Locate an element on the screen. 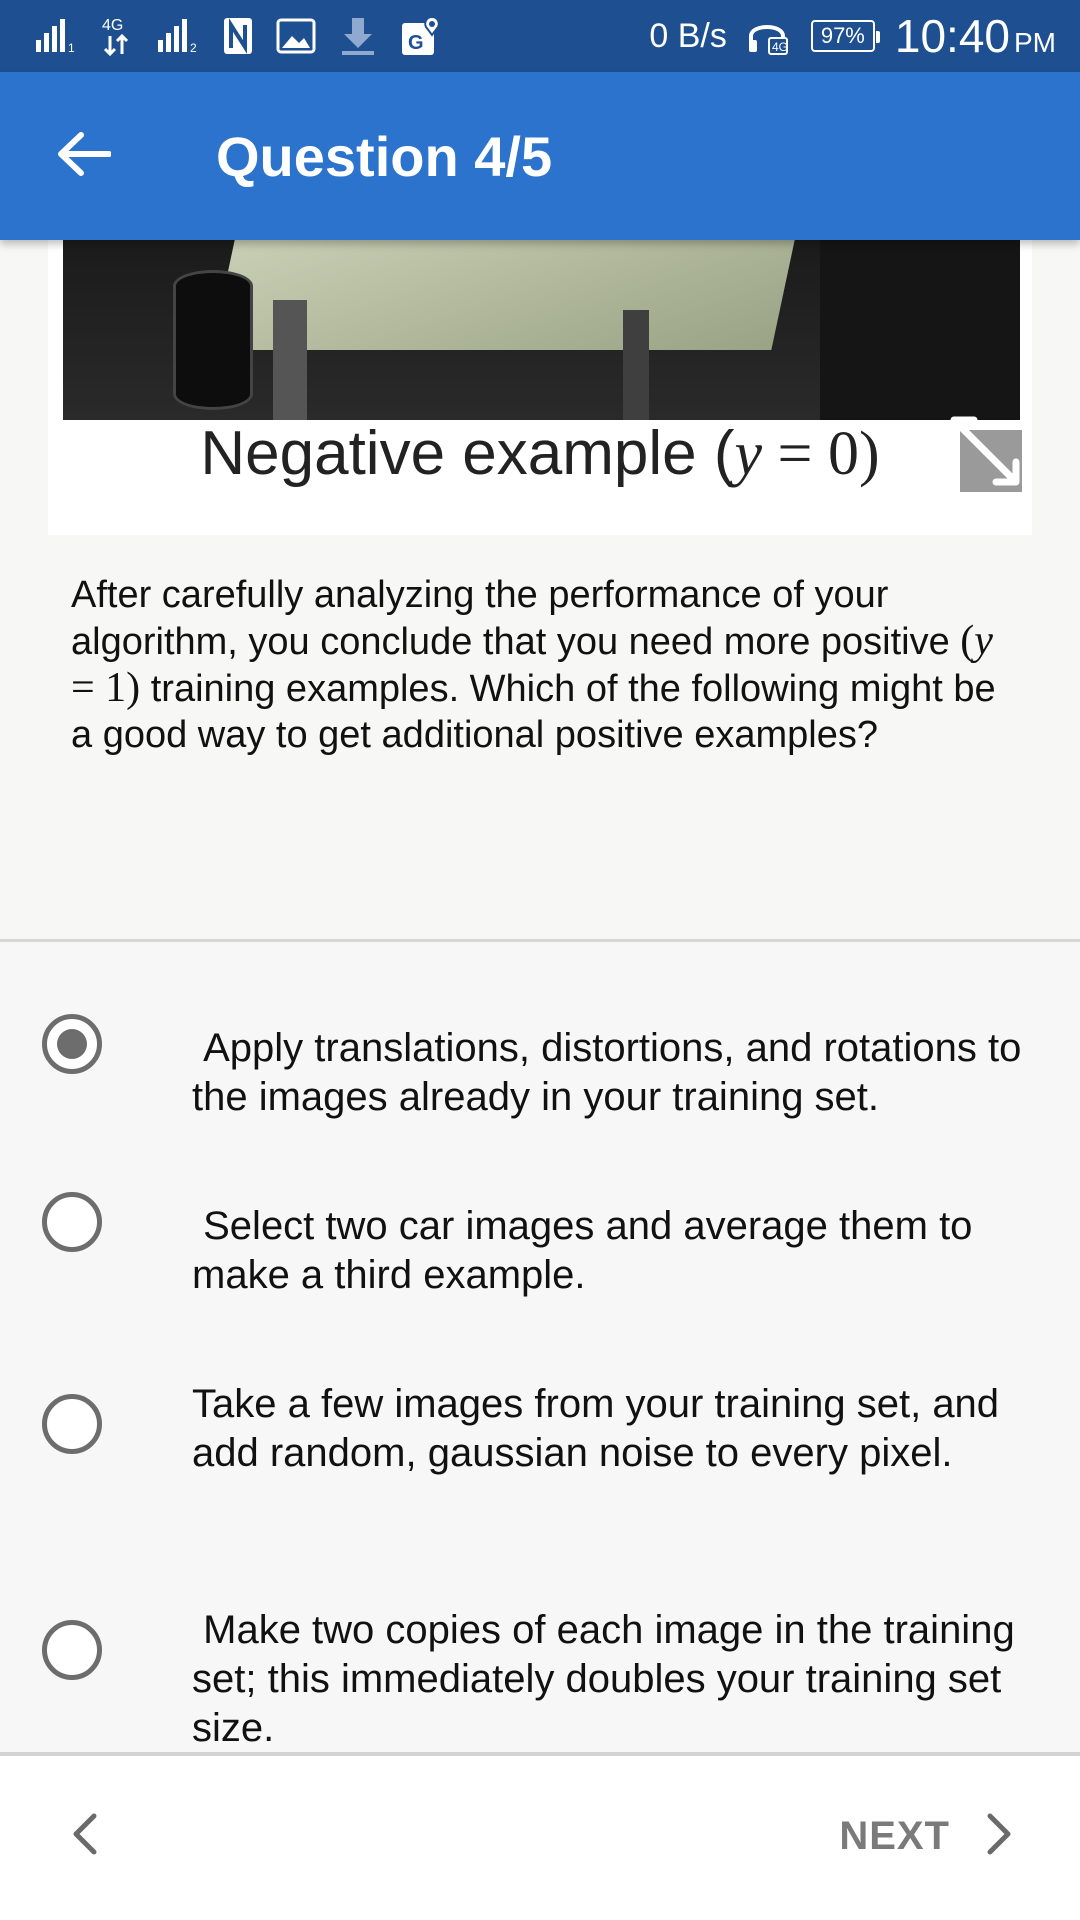  next-label: NEXT is located at coordinates (894, 1835).